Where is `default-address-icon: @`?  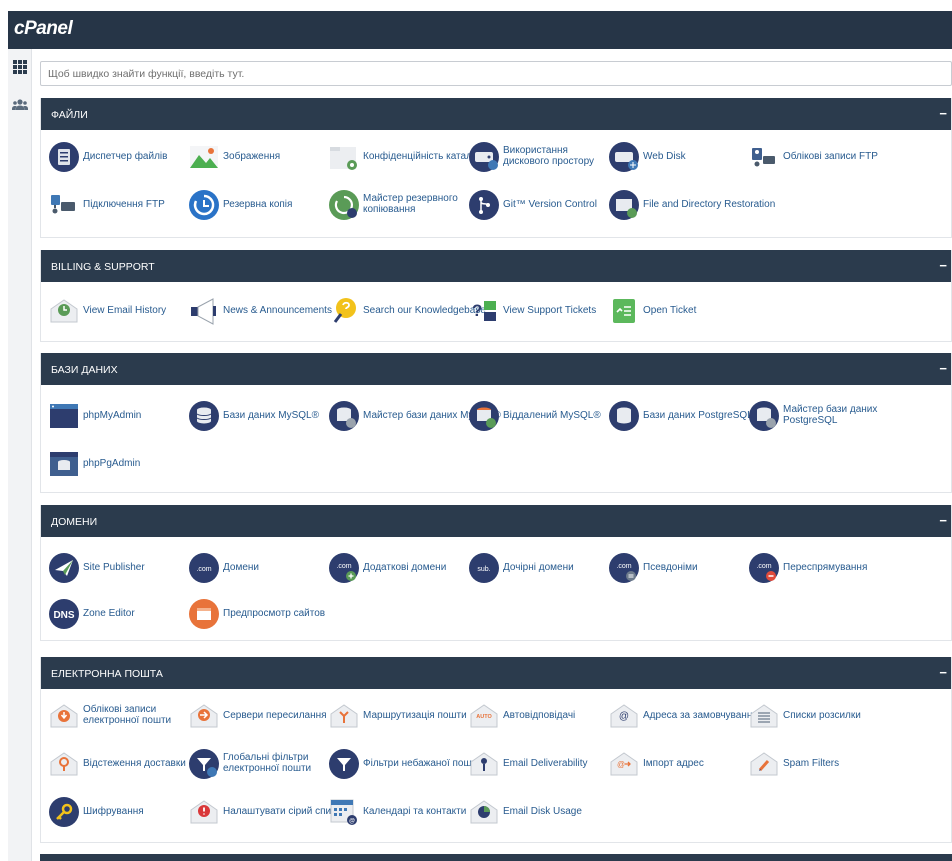
default-address-icon: @ is located at coordinates (624, 716).